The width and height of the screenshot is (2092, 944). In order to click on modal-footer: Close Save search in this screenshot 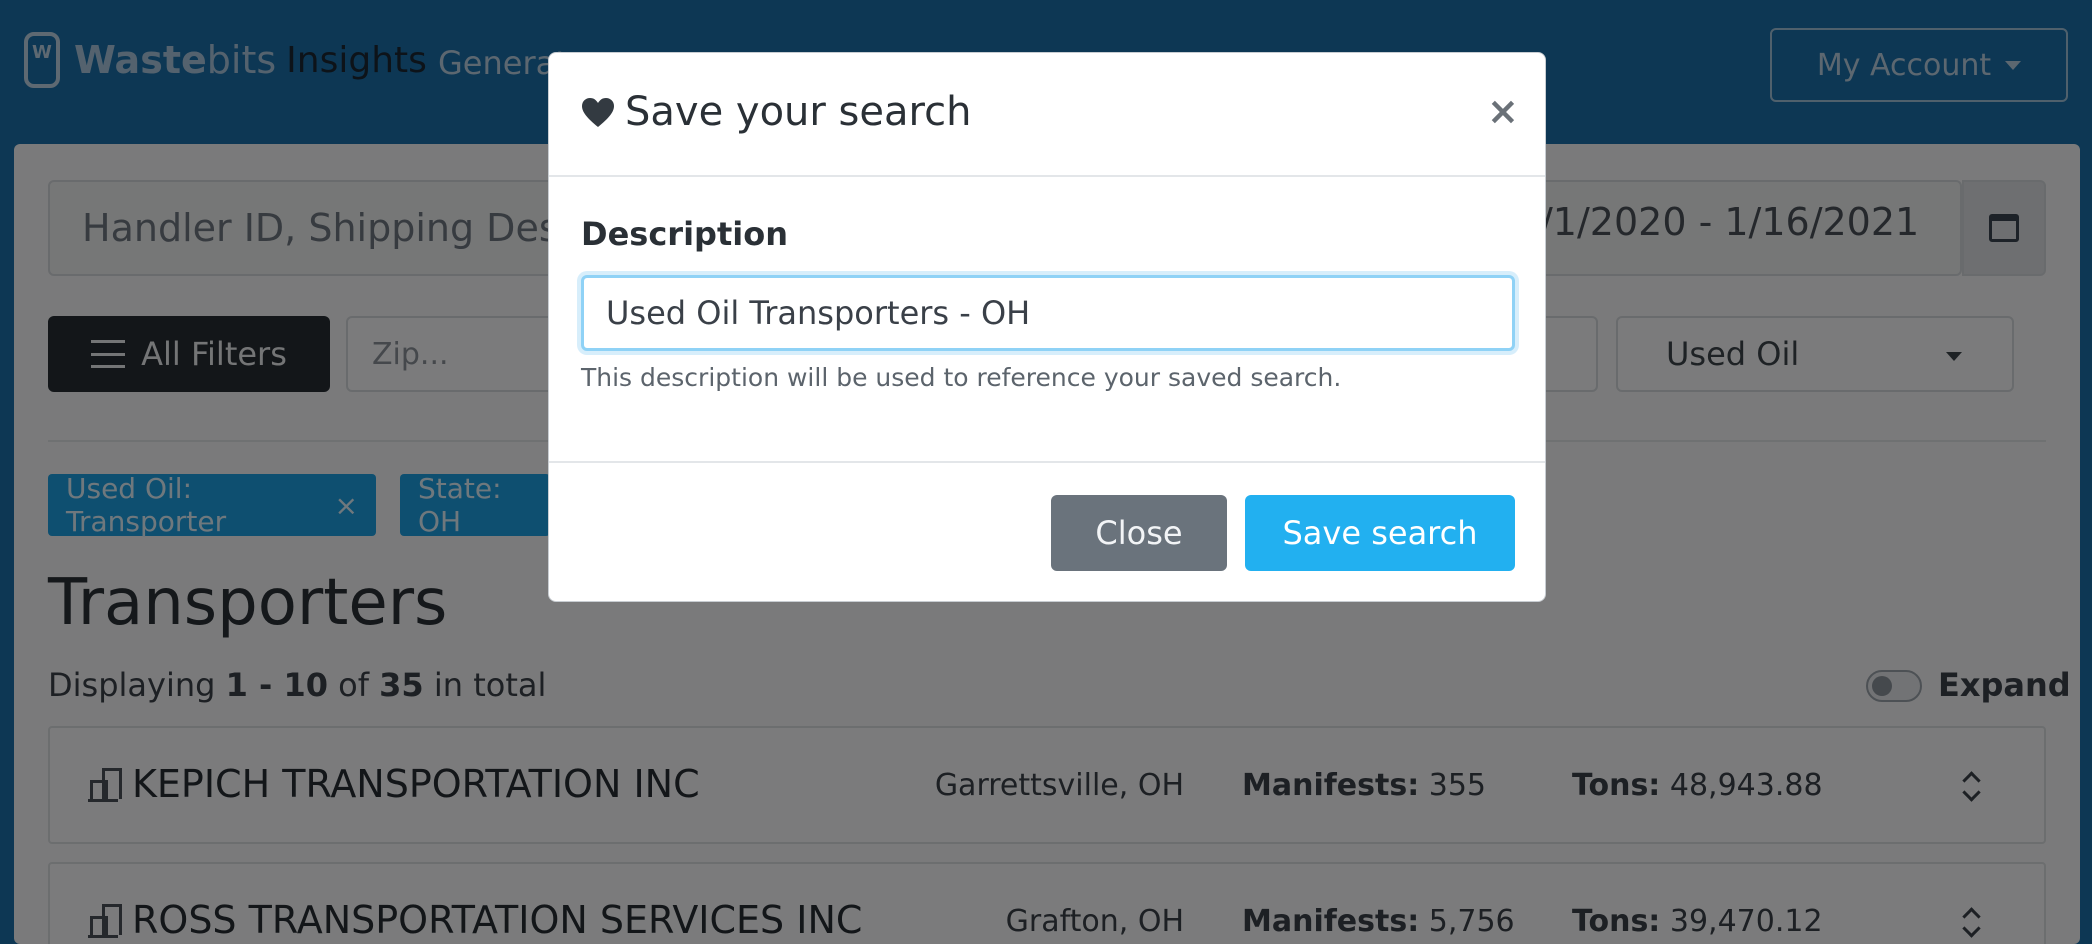, I will do `click(1047, 531)`.